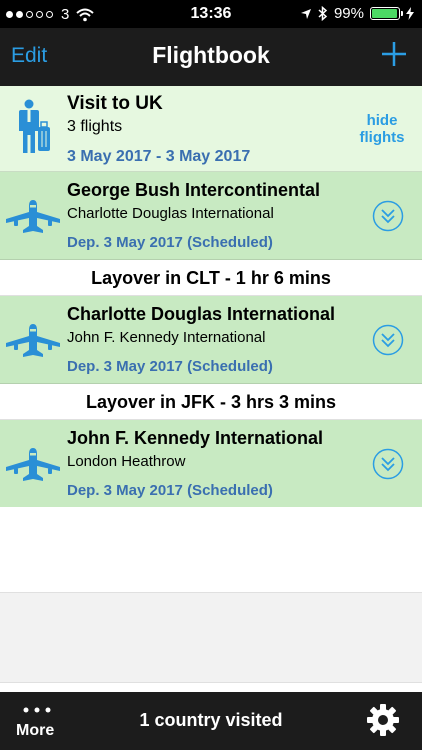  Describe the element at coordinates (382, 137) in the screenshot. I see `hide-flights-label: flights` at that location.